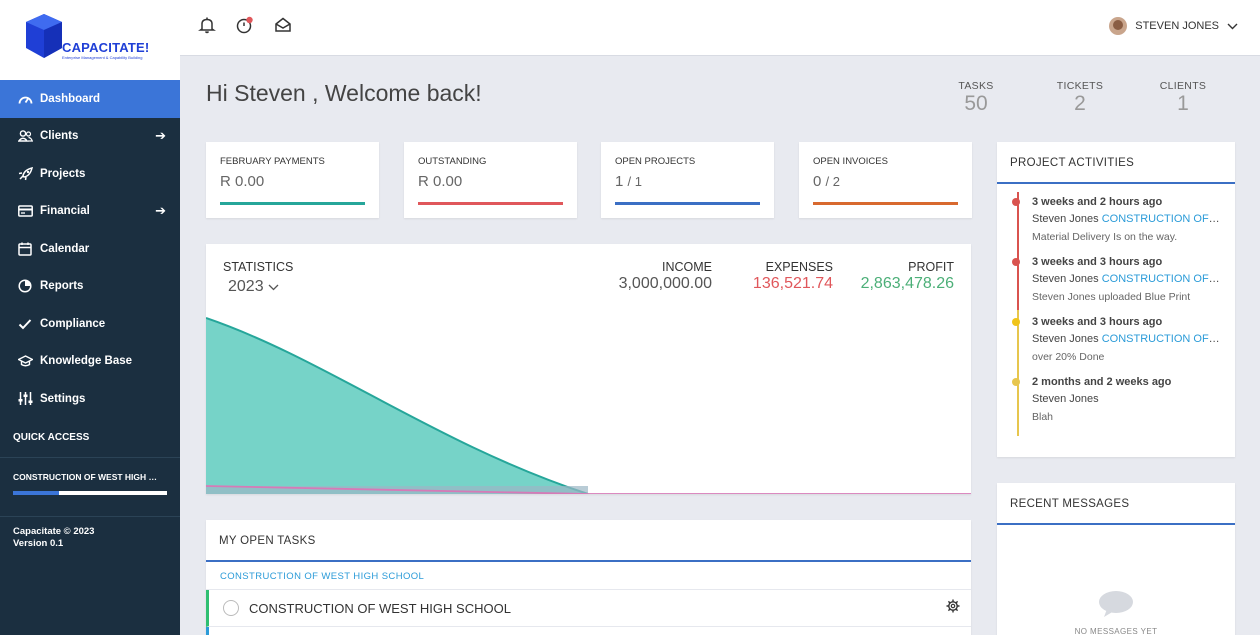 The height and width of the screenshot is (635, 1260). Describe the element at coordinates (90, 137) in the screenshot. I see `sidebar-item-clients: Clients ➔` at that location.